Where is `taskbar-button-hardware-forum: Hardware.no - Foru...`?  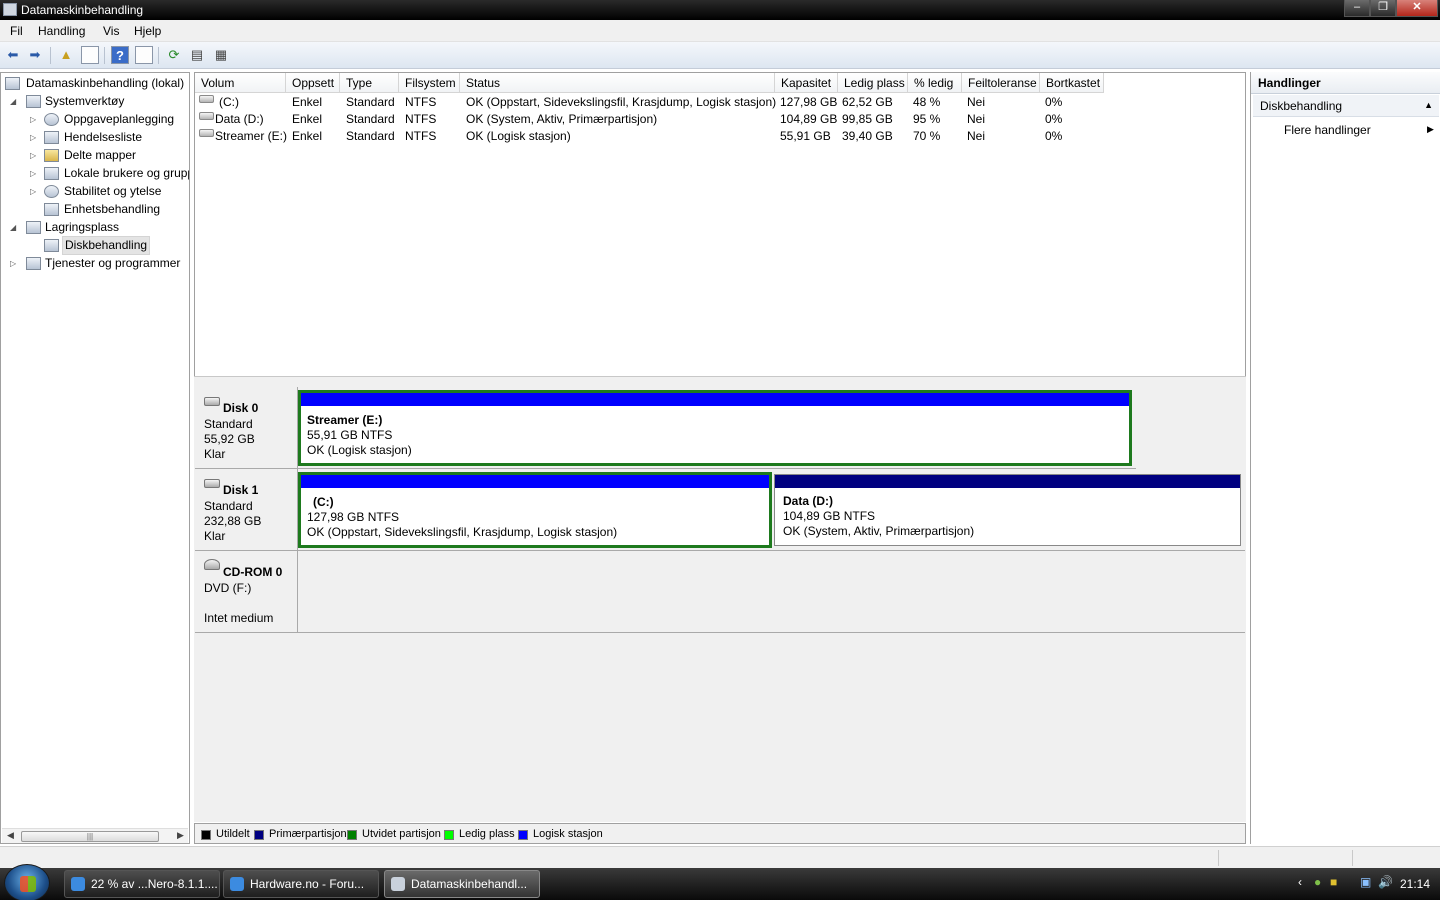 taskbar-button-hardware-forum: Hardware.no - Foru... is located at coordinates (301, 884).